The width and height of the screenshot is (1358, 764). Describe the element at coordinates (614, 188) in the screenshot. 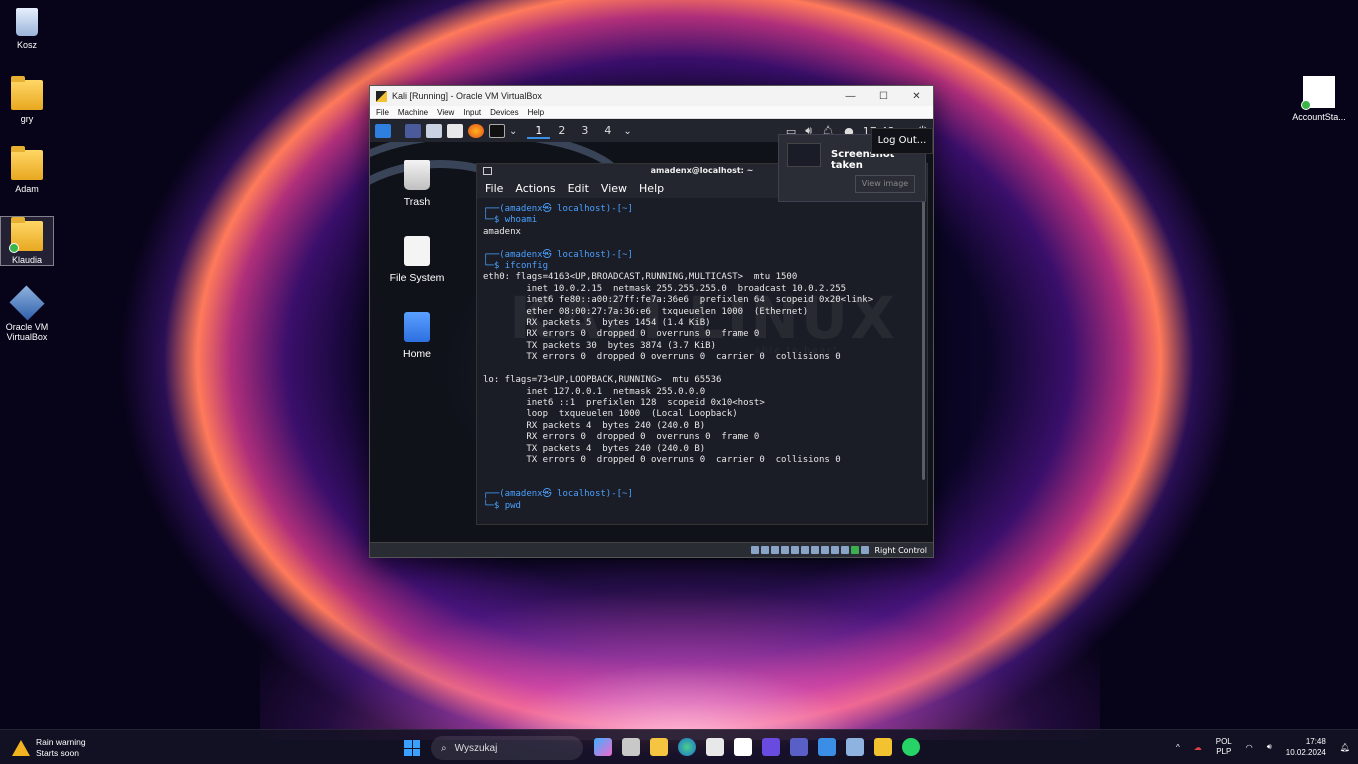

I see `terminal-menu-view: View` at that location.